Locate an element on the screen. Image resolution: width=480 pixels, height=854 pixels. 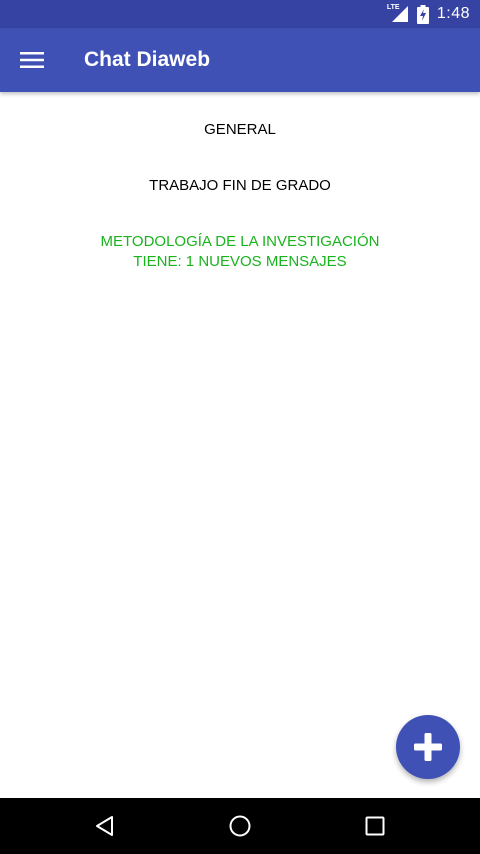
menu-button is located at coordinates (32, 60).